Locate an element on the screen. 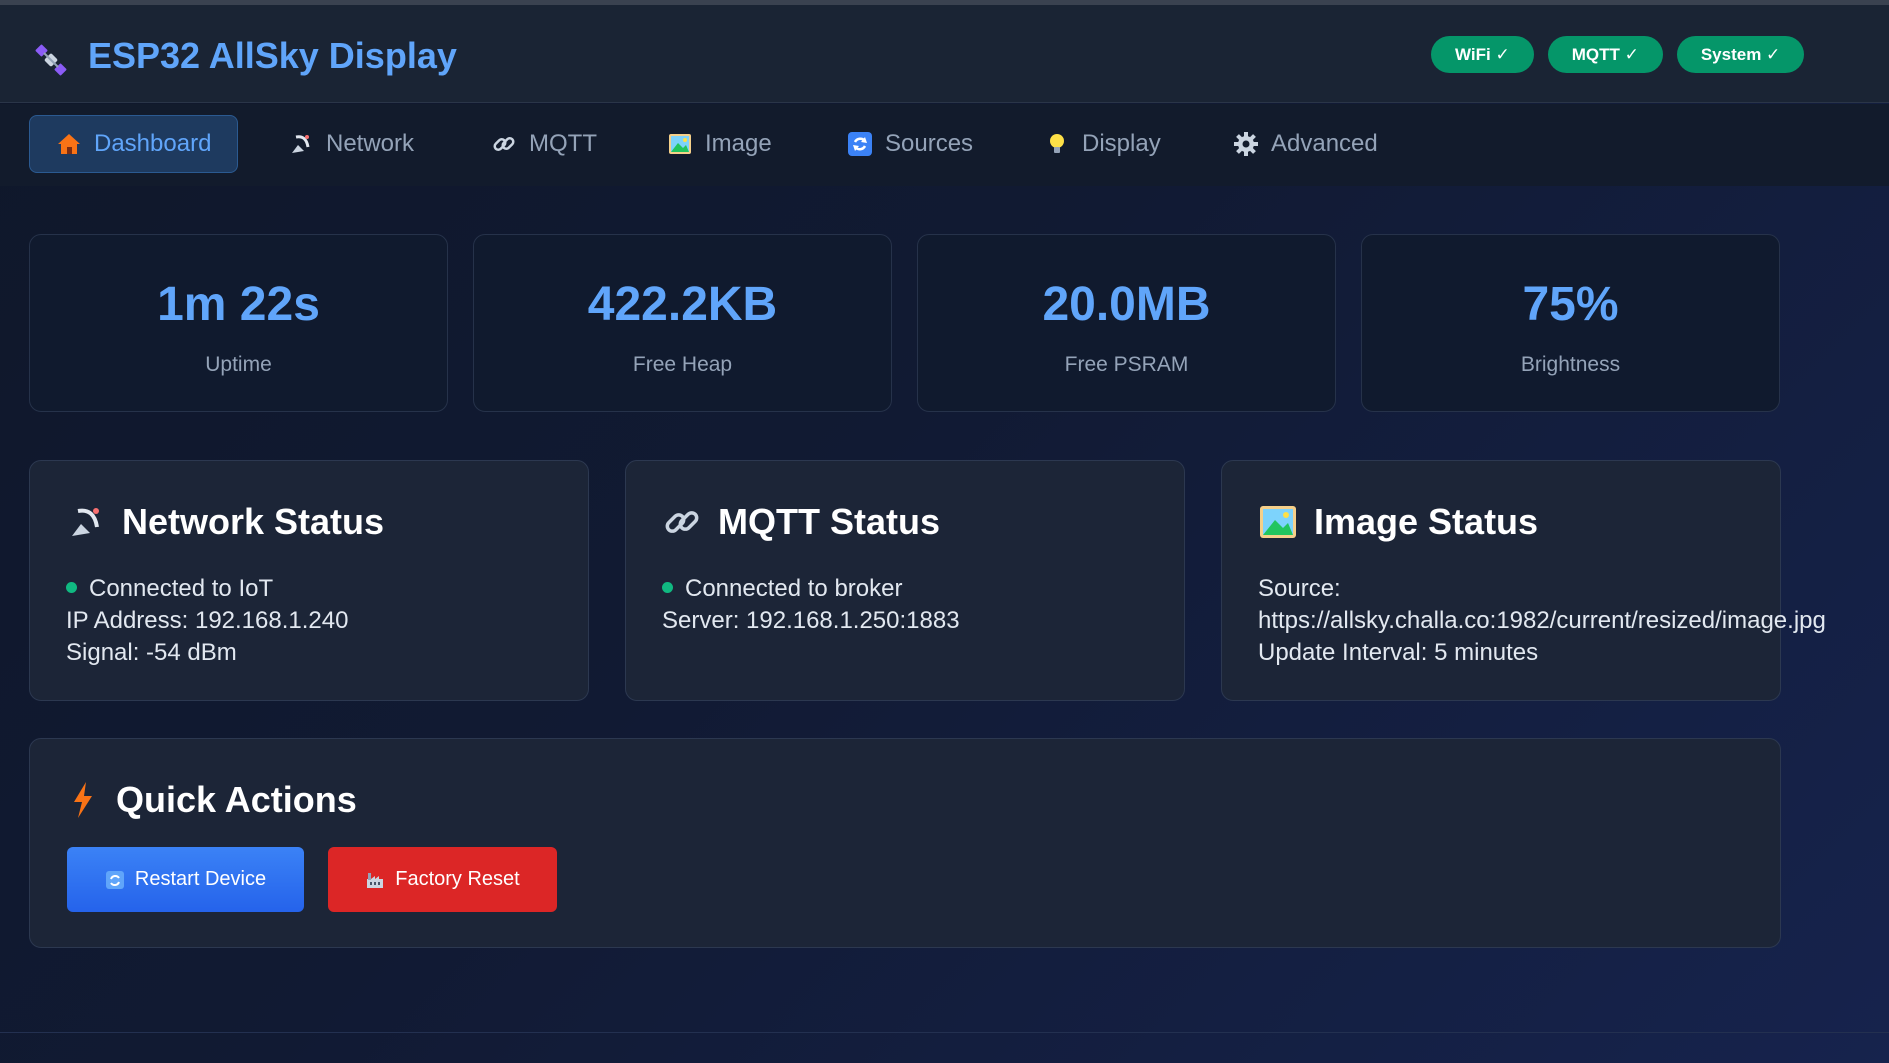  network-connection-text: Connected to IoT is located at coordinates (181, 588).